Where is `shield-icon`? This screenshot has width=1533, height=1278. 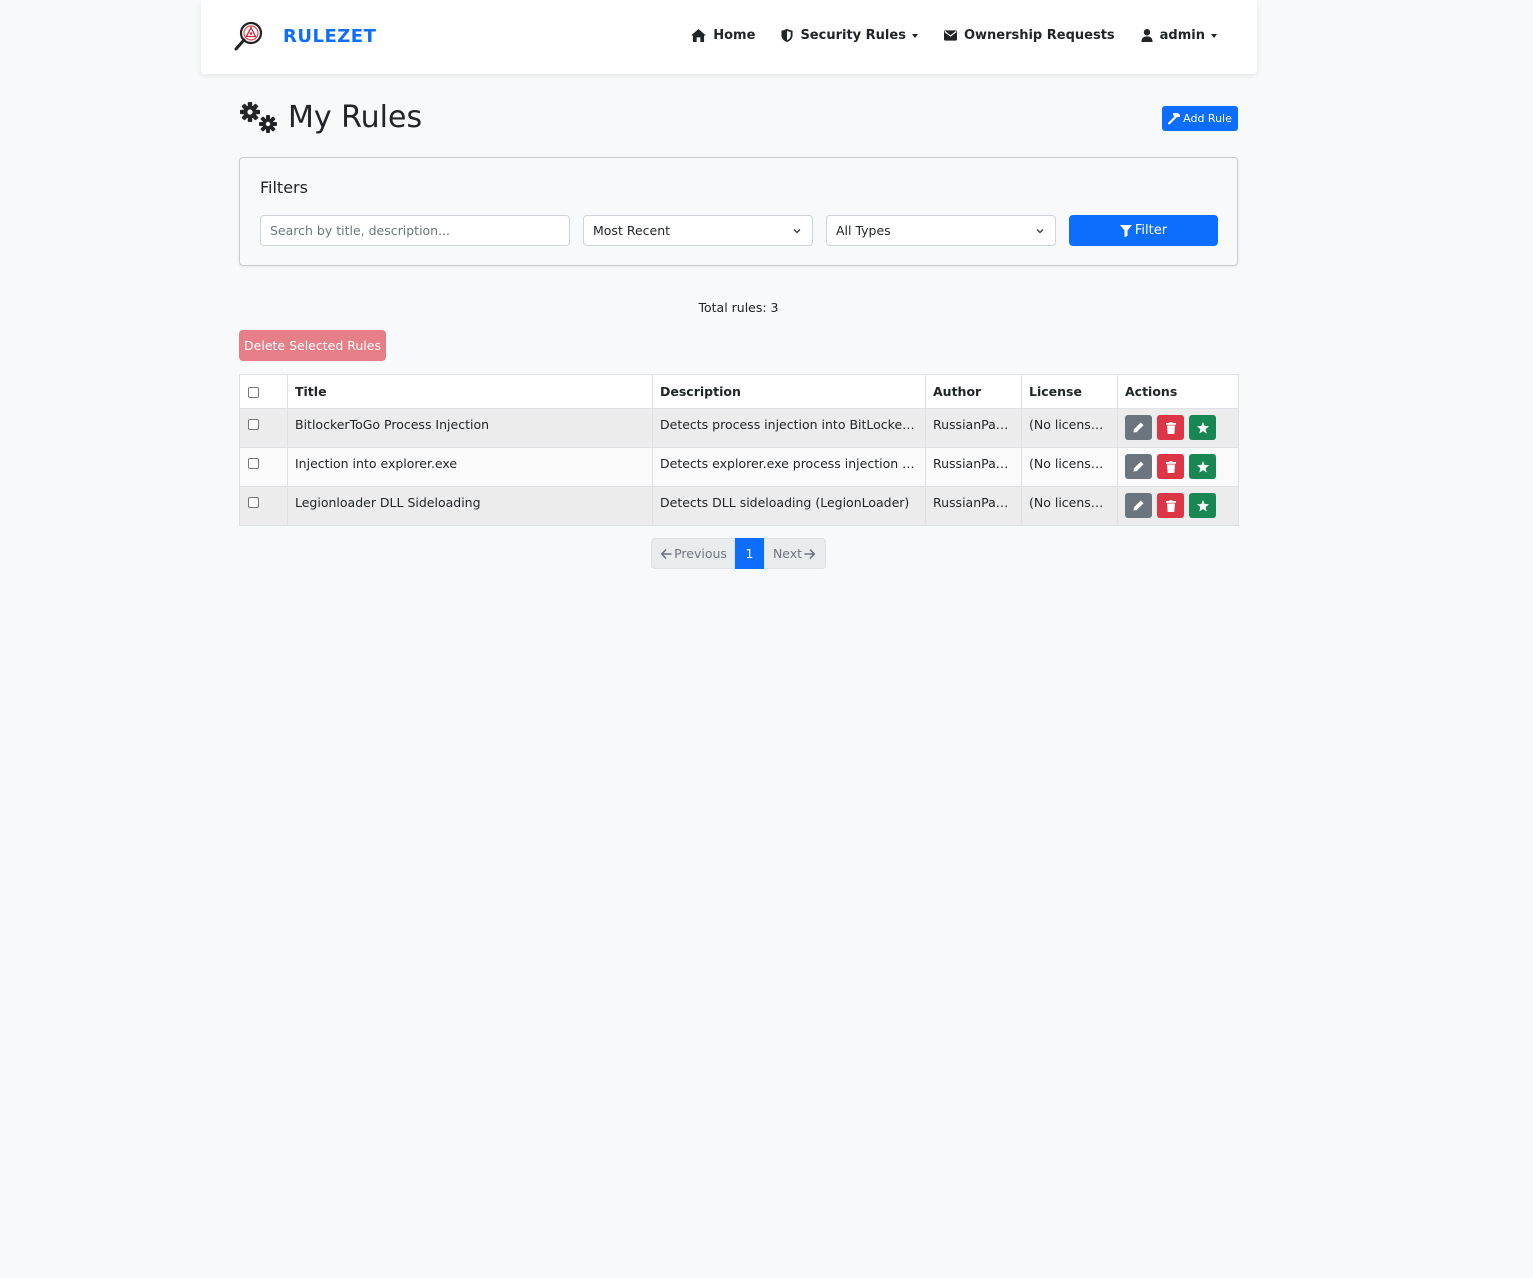 shield-icon is located at coordinates (787, 35).